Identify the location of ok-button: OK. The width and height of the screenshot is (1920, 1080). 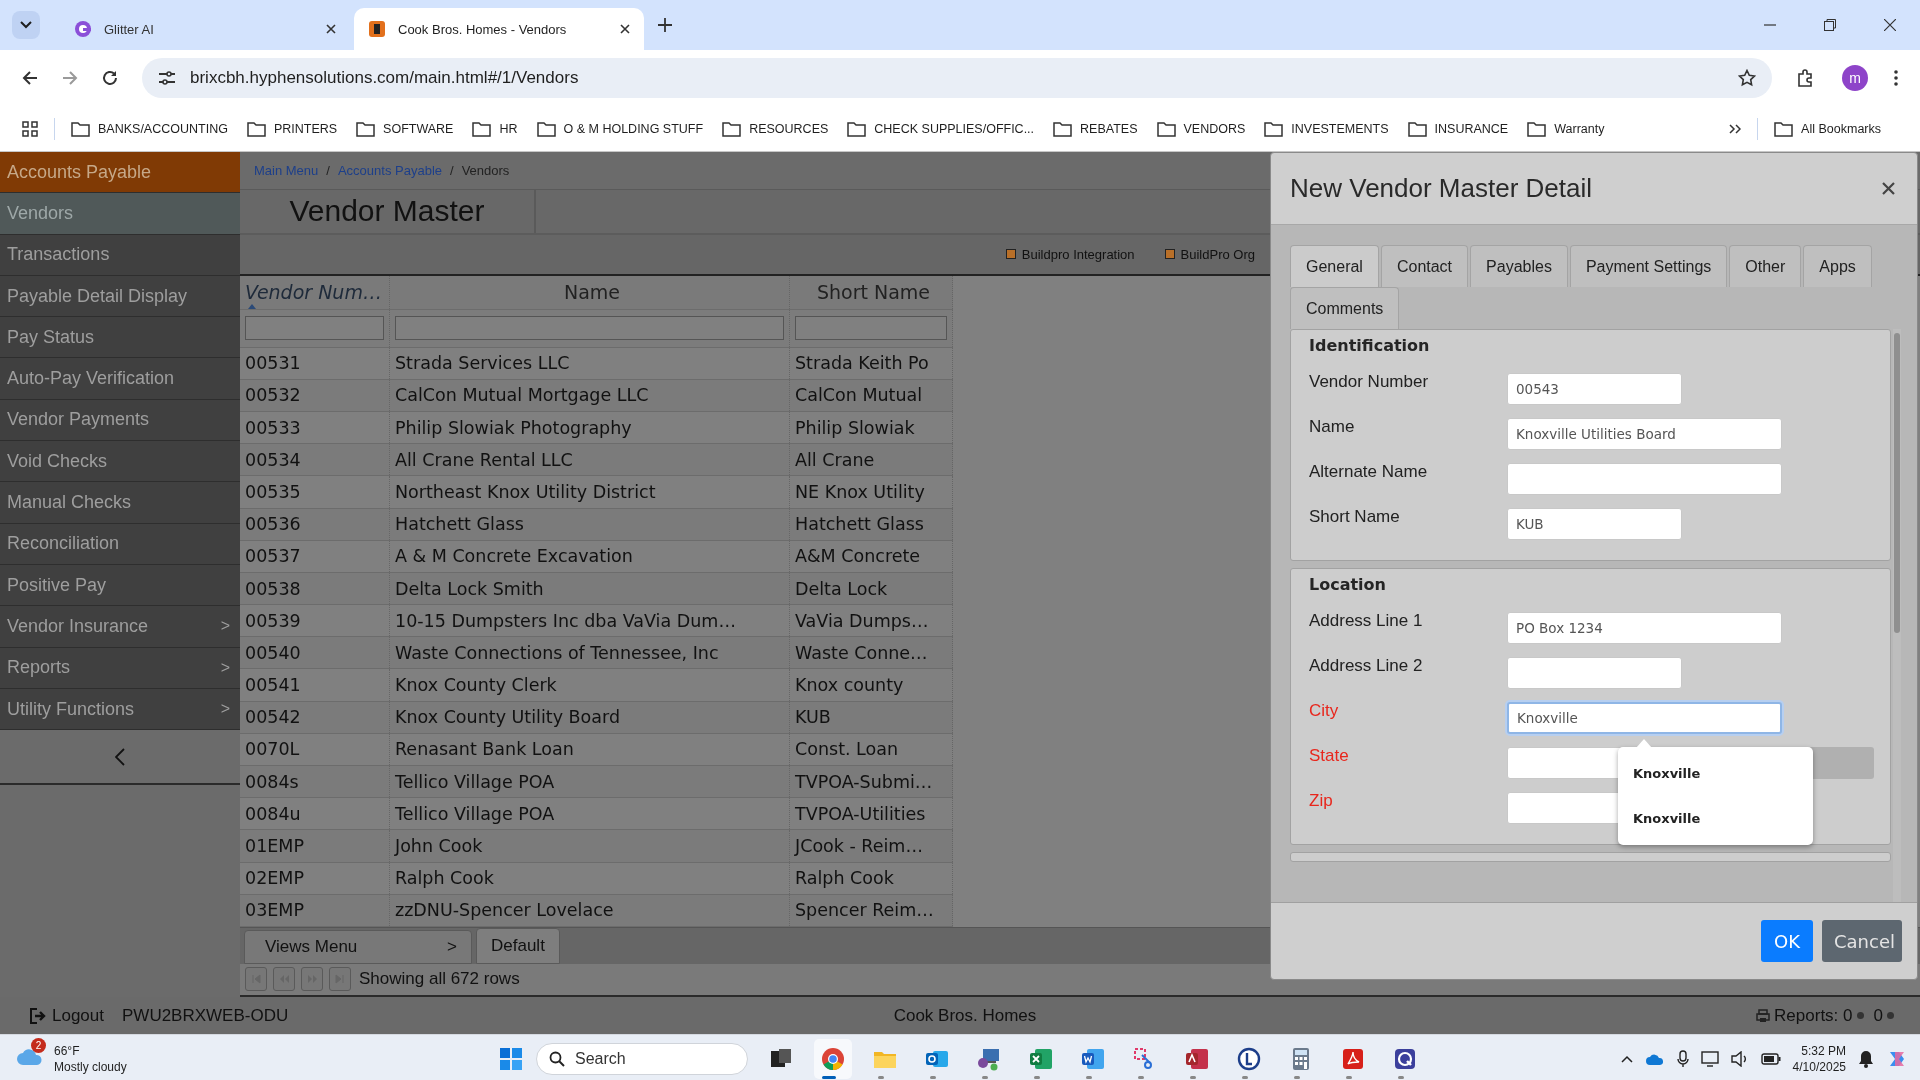
(1787, 941).